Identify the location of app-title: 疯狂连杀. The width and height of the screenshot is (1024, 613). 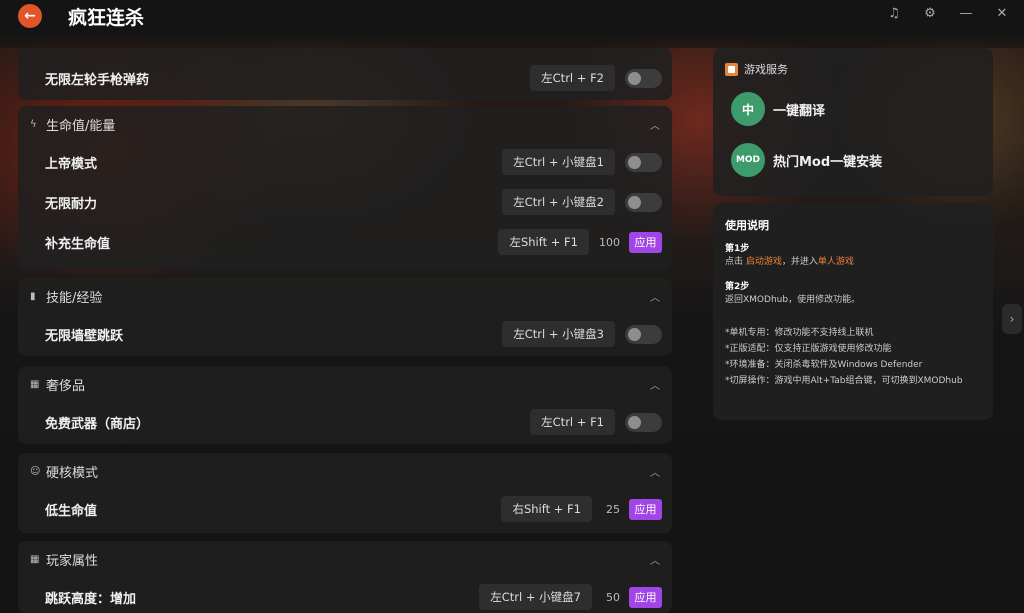
(106, 18).